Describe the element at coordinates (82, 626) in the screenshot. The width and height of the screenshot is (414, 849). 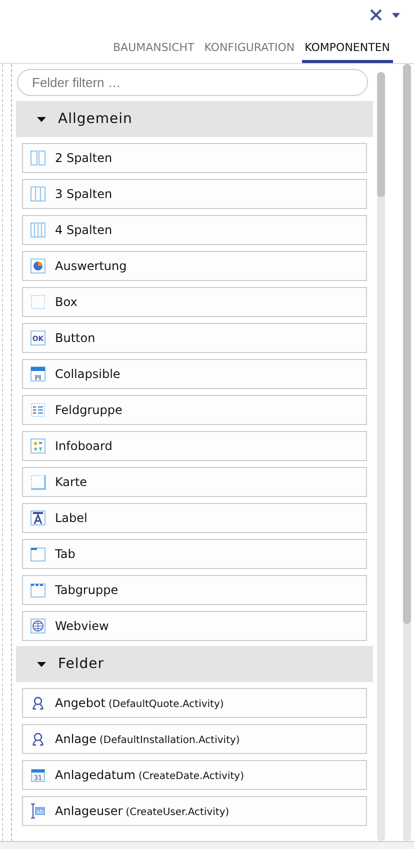
I see `item-label: Webview` at that location.